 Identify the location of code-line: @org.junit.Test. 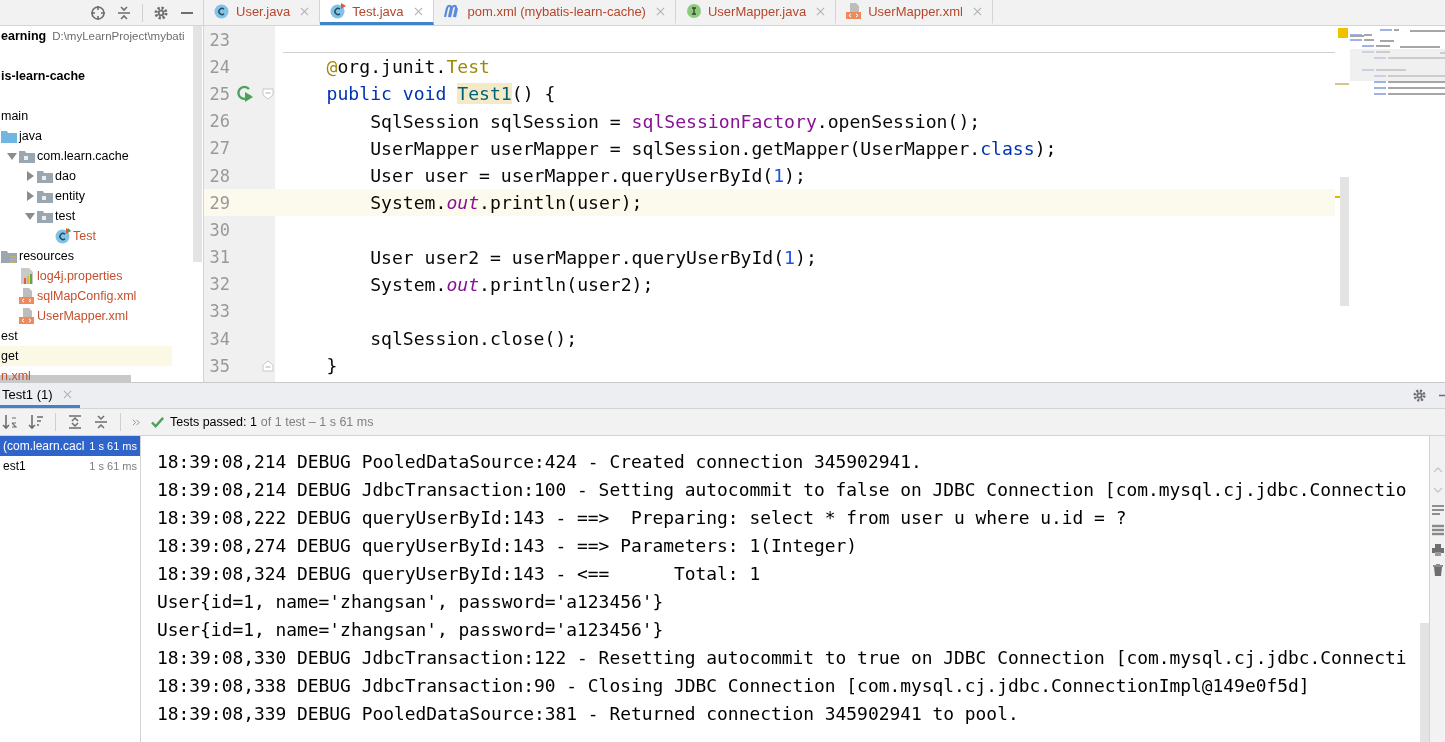
(407, 67).